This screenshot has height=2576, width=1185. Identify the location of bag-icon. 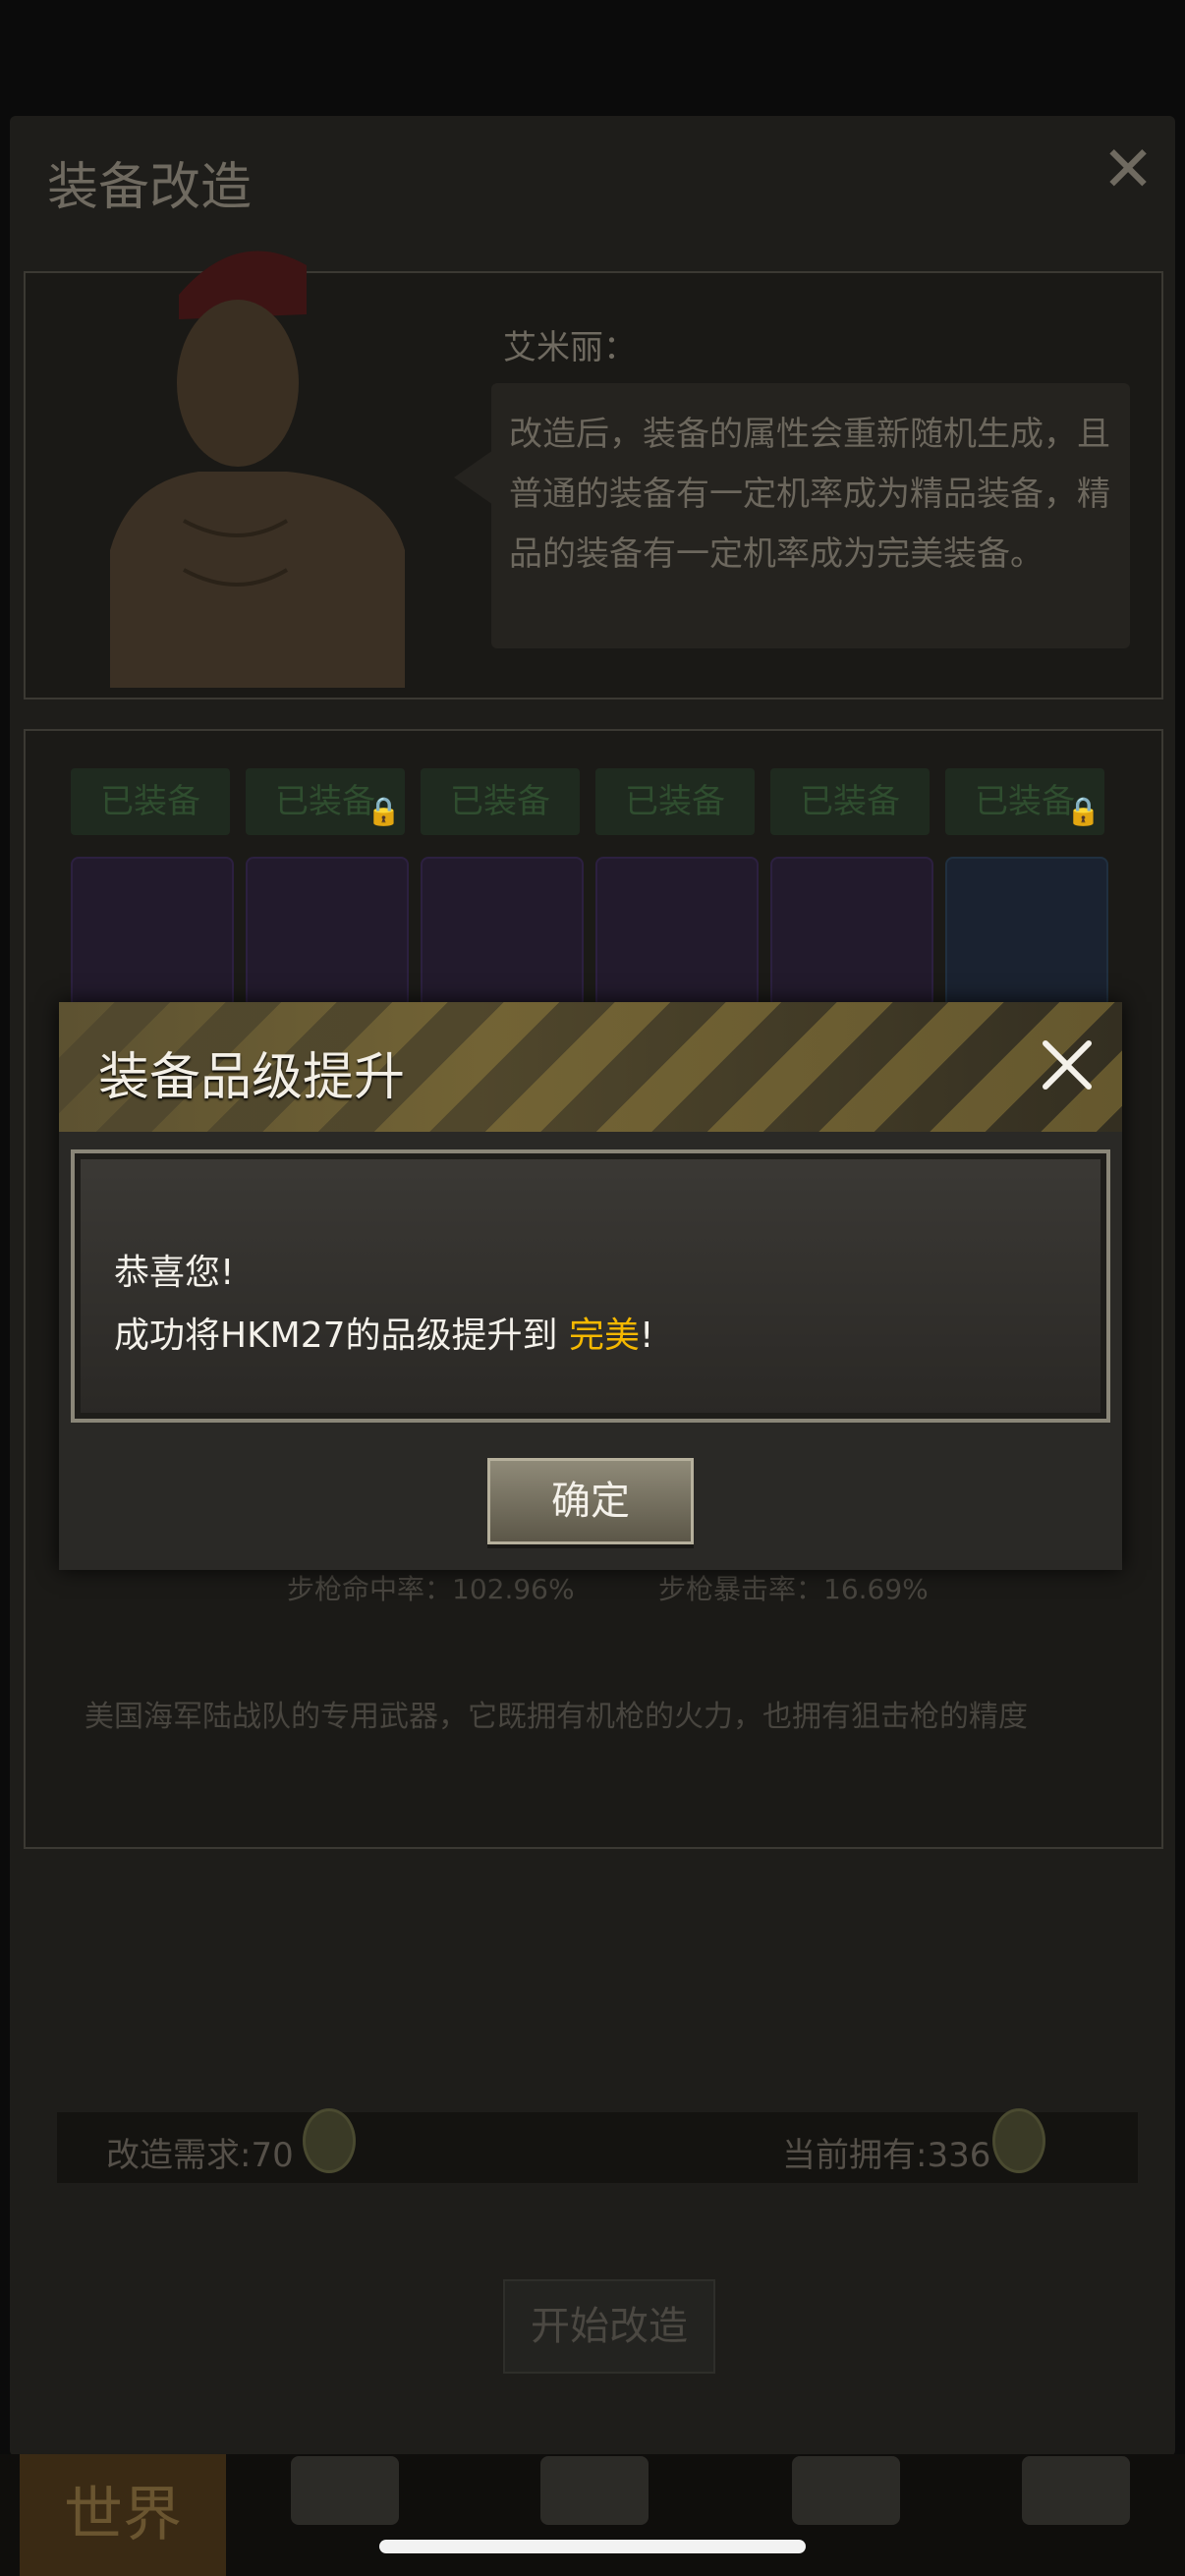
(345, 2490).